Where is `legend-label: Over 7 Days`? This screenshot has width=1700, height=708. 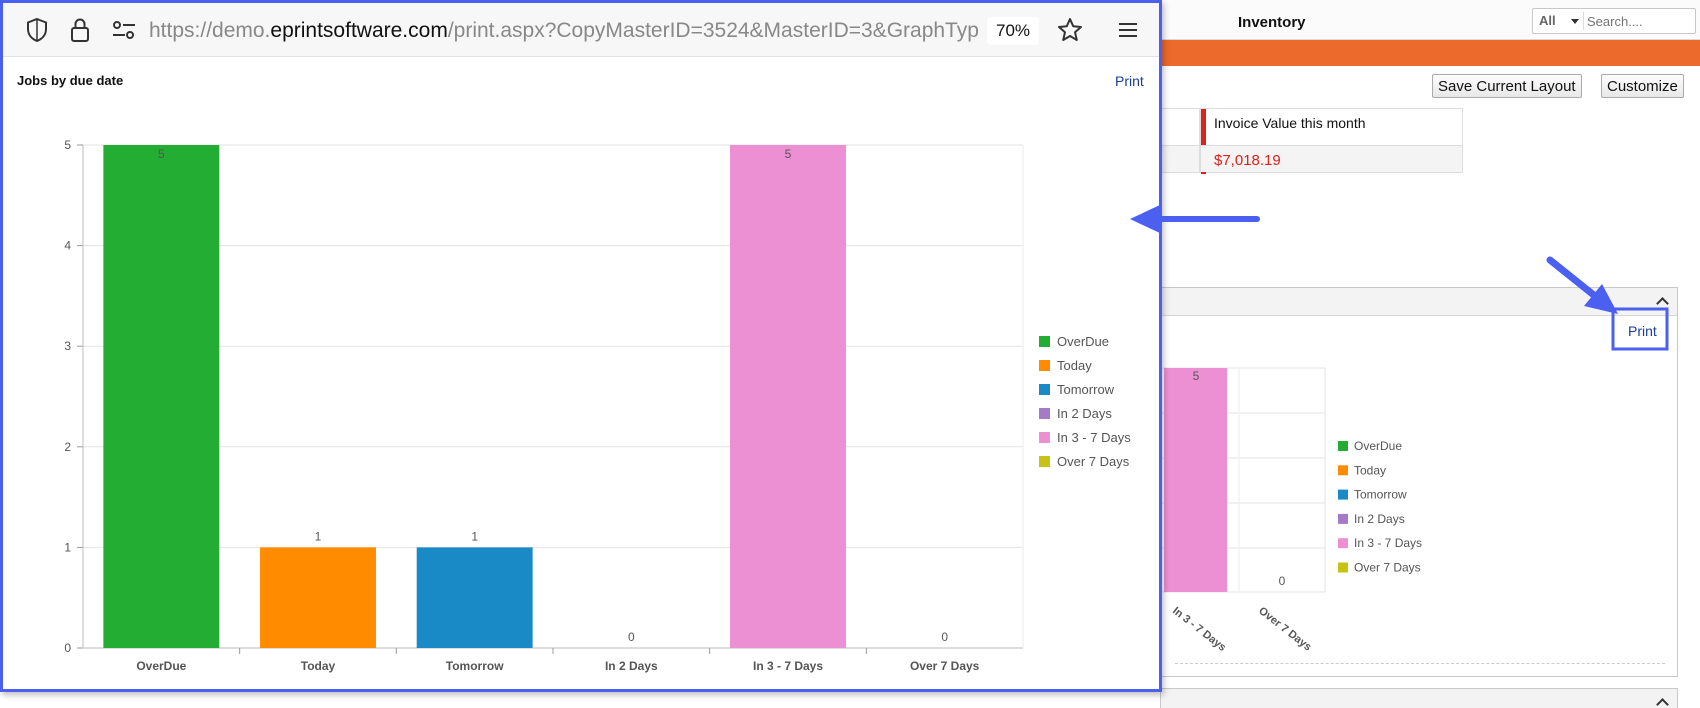 legend-label: Over 7 Days is located at coordinates (1093, 461).